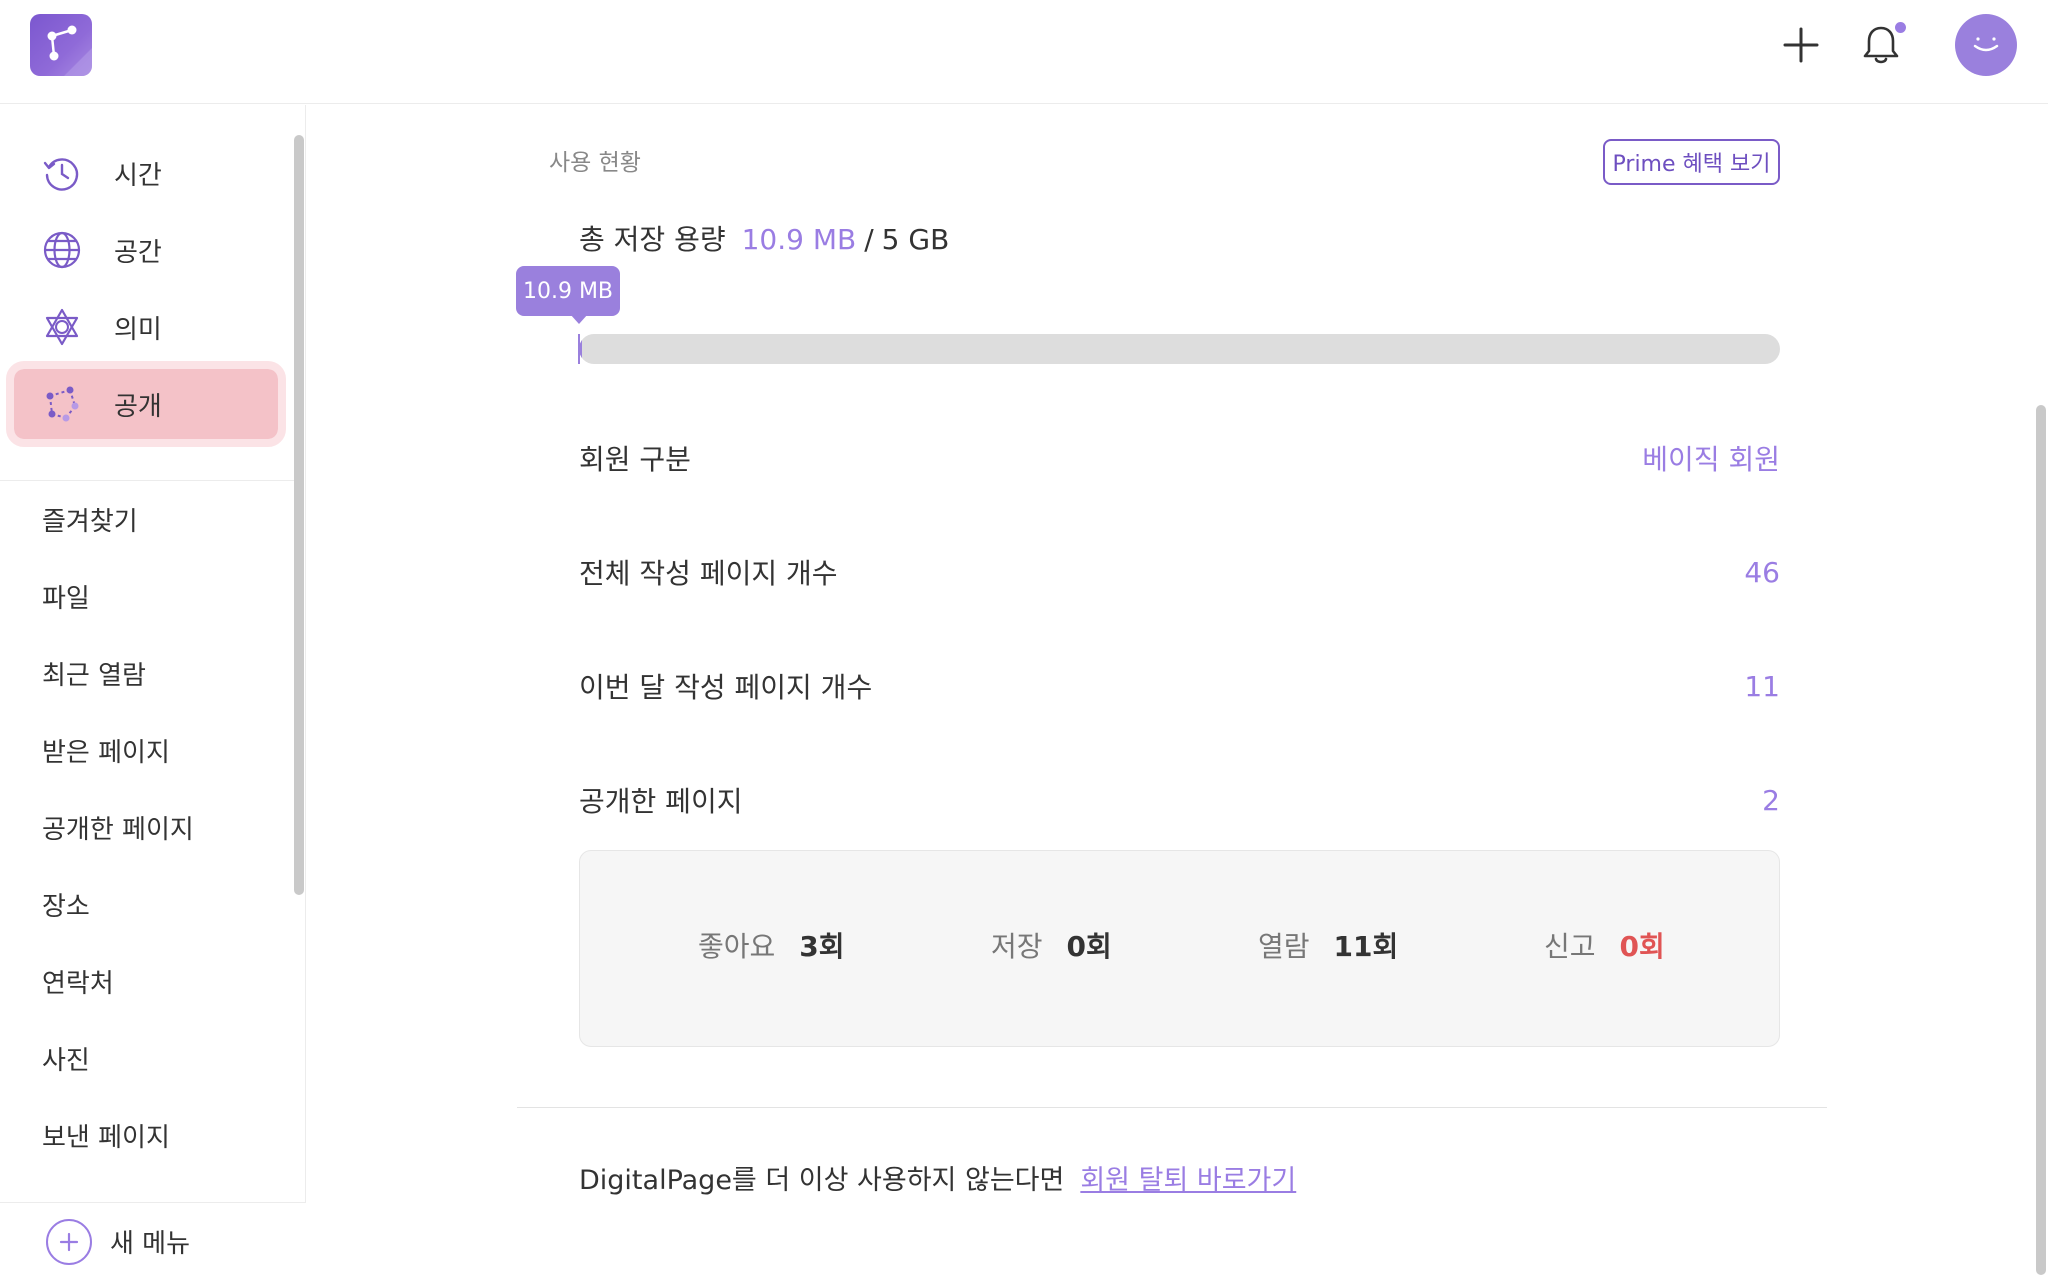 This screenshot has width=2048, height=1280. I want to click on reaction-label: 좋아요, so click(737, 946).